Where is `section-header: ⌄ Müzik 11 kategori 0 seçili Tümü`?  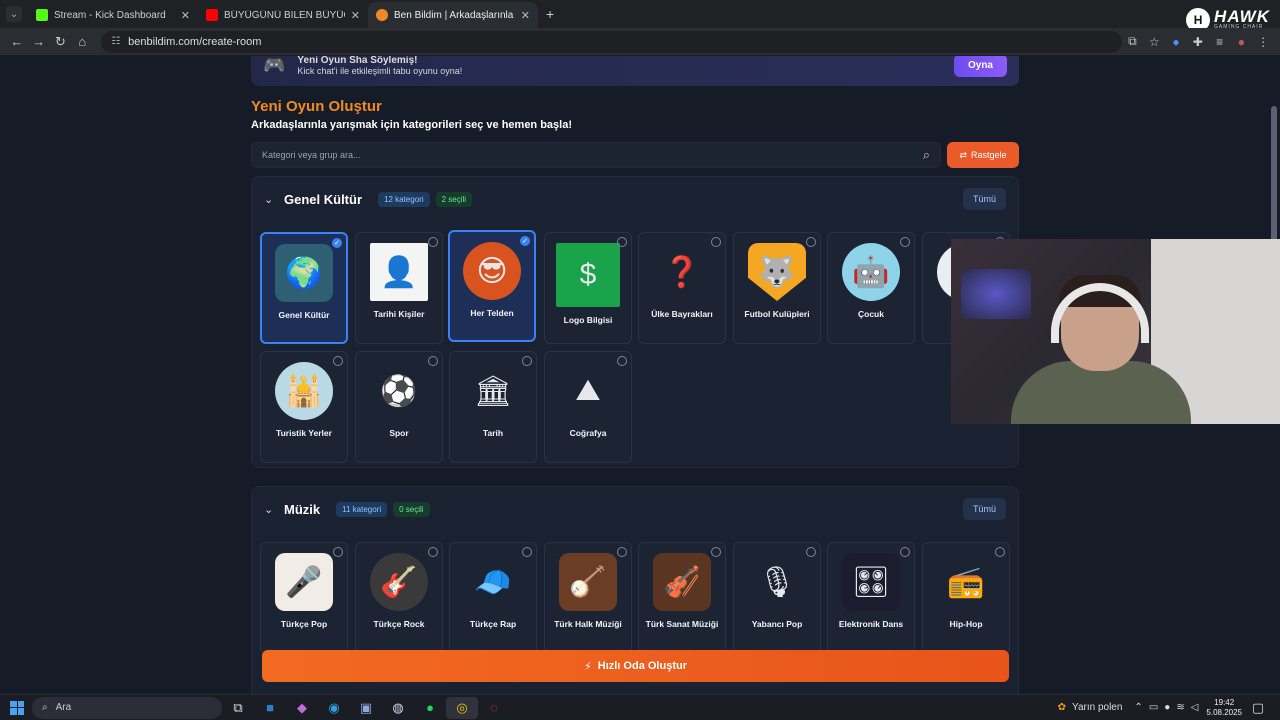
section-header: ⌄ Müzik 11 kategori 0 seçili Tümü is located at coordinates (635, 509).